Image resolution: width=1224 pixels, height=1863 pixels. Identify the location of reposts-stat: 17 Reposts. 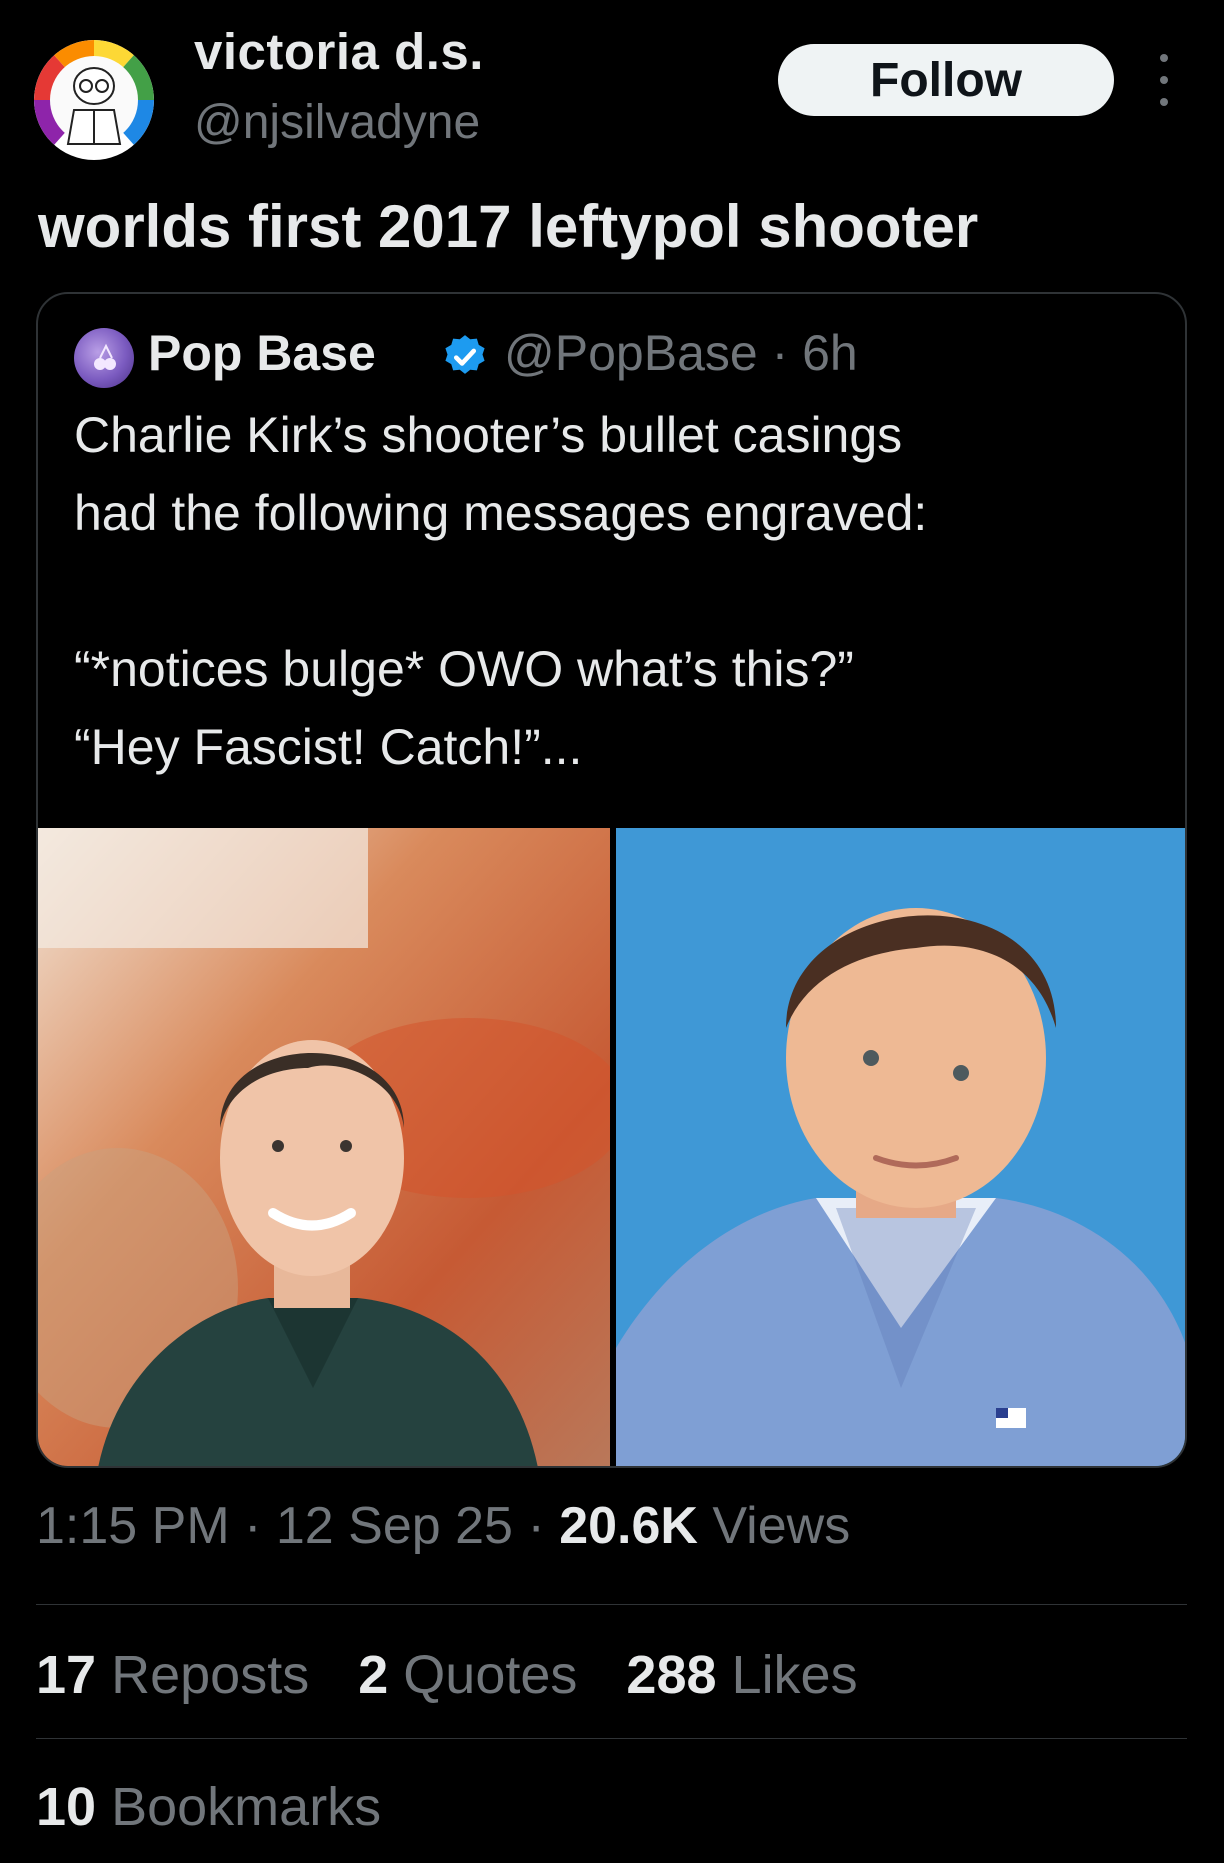
(172, 1675).